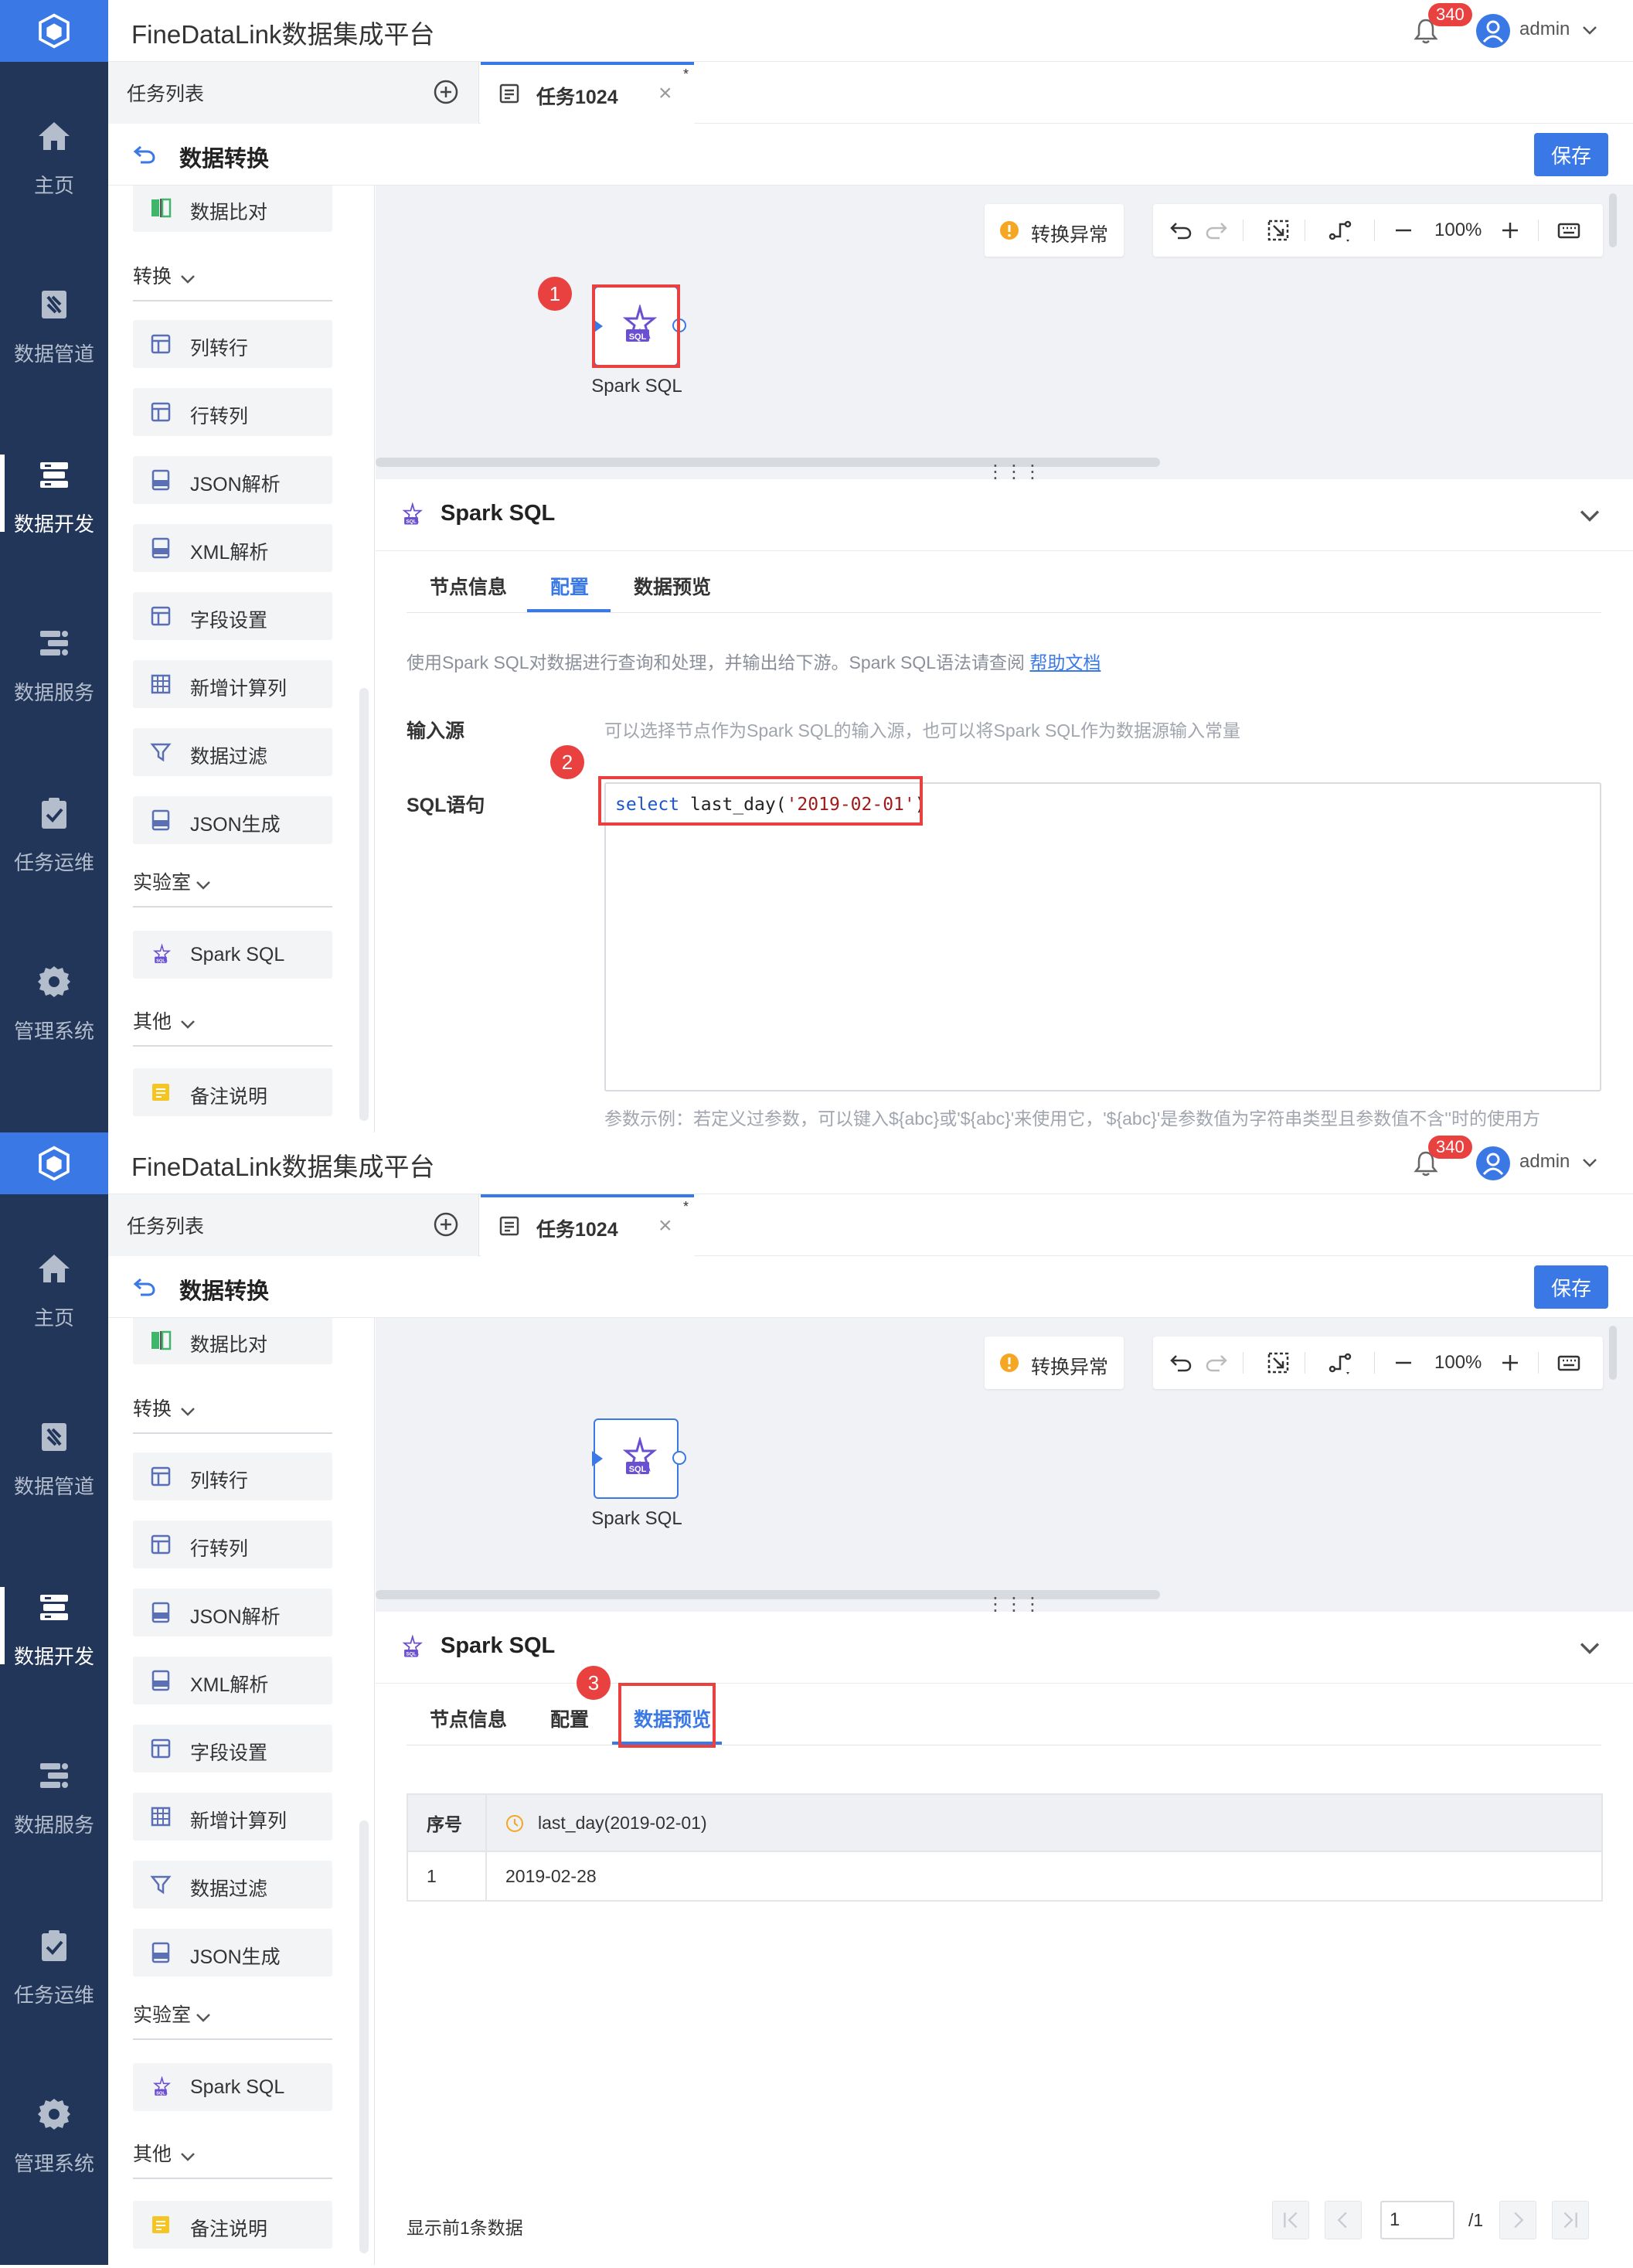  Describe the element at coordinates (1004, 1466) in the screenshot. I see `flow-canvas: 转换异常 100% Spark SQL ⋮⋮⋮` at that location.